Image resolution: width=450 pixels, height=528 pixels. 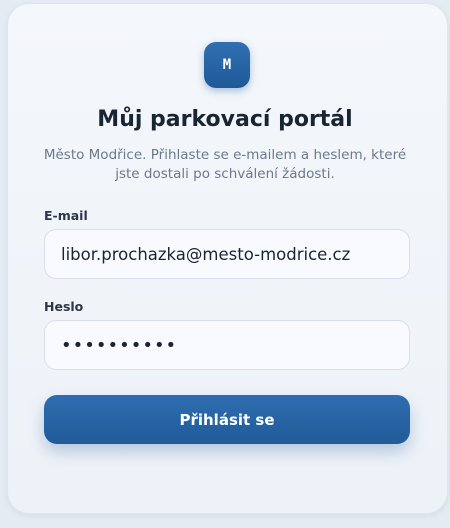 I want to click on password-field: ••••••••••, so click(x=227, y=345).